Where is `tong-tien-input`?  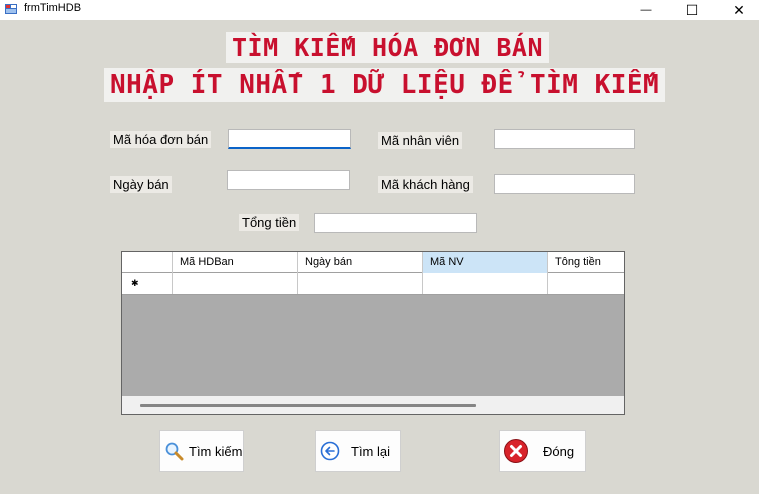 tong-tien-input is located at coordinates (395, 223).